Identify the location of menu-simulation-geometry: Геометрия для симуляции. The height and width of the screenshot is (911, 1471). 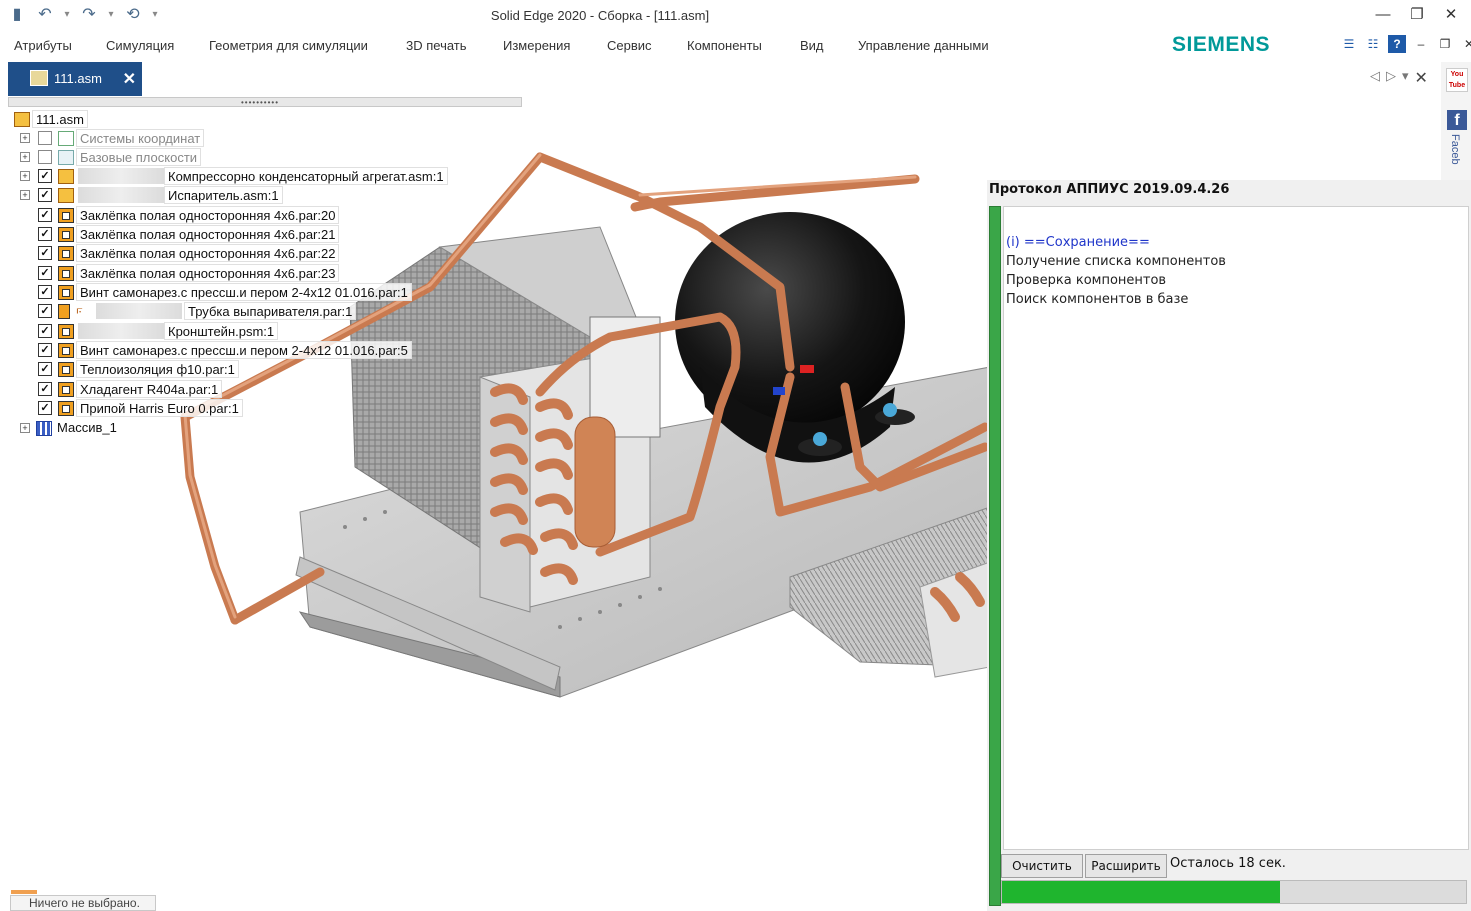
(288, 45).